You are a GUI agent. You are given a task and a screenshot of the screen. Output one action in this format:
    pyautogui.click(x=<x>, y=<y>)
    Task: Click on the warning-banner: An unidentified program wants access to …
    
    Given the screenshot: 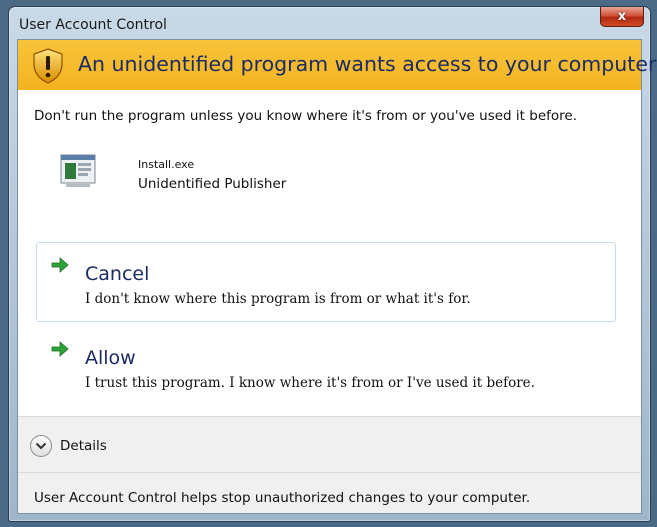 What is the action you would take?
    pyautogui.click(x=337, y=65)
    